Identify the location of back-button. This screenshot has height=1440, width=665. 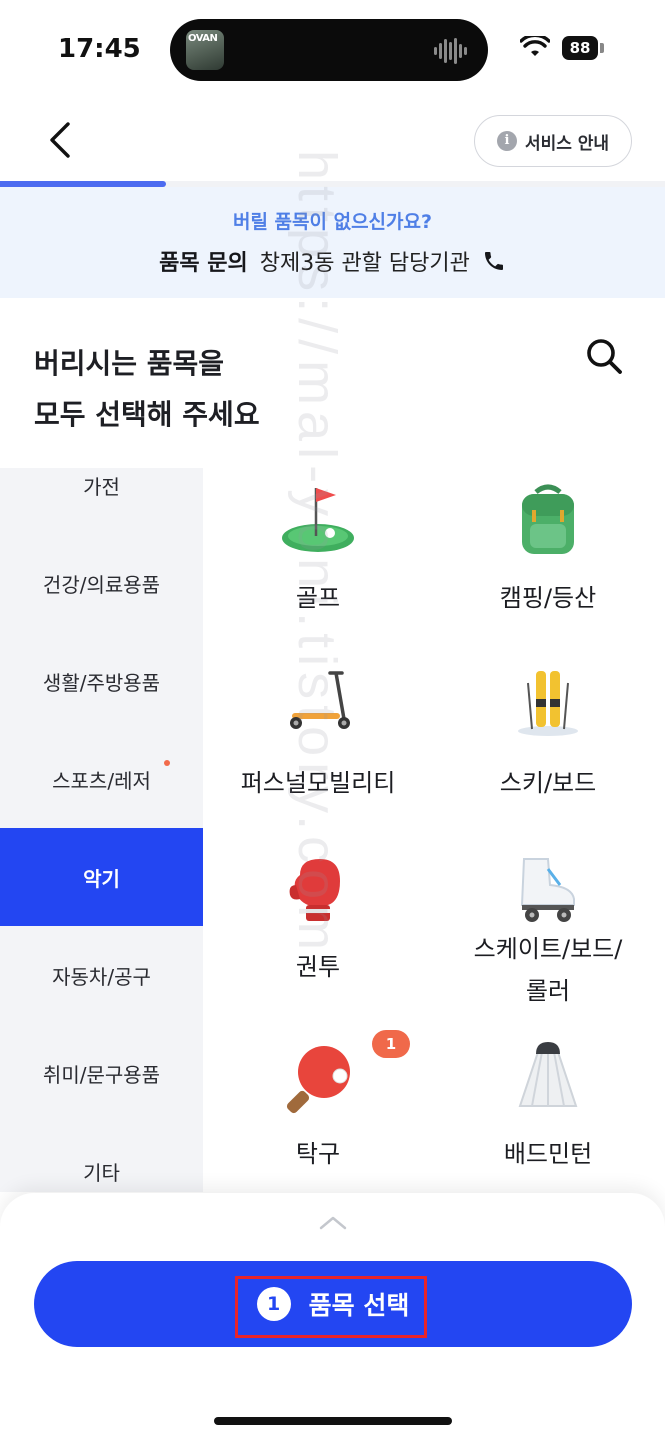
(62, 140).